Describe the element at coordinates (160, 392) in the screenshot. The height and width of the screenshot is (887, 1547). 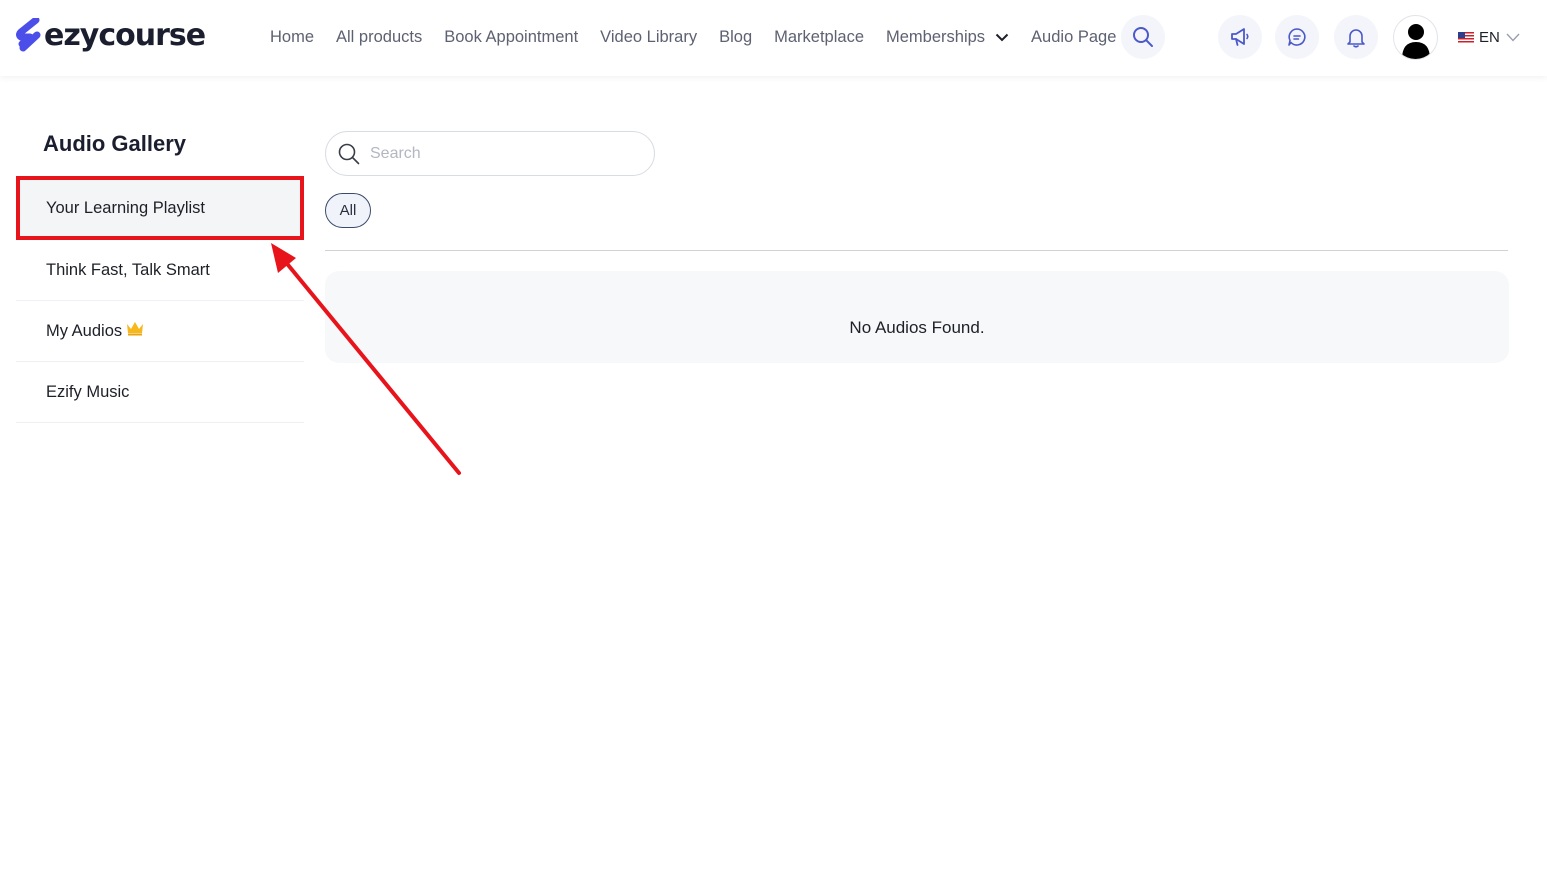
I see `sidebar-item-ezify-music: Ezify Music` at that location.